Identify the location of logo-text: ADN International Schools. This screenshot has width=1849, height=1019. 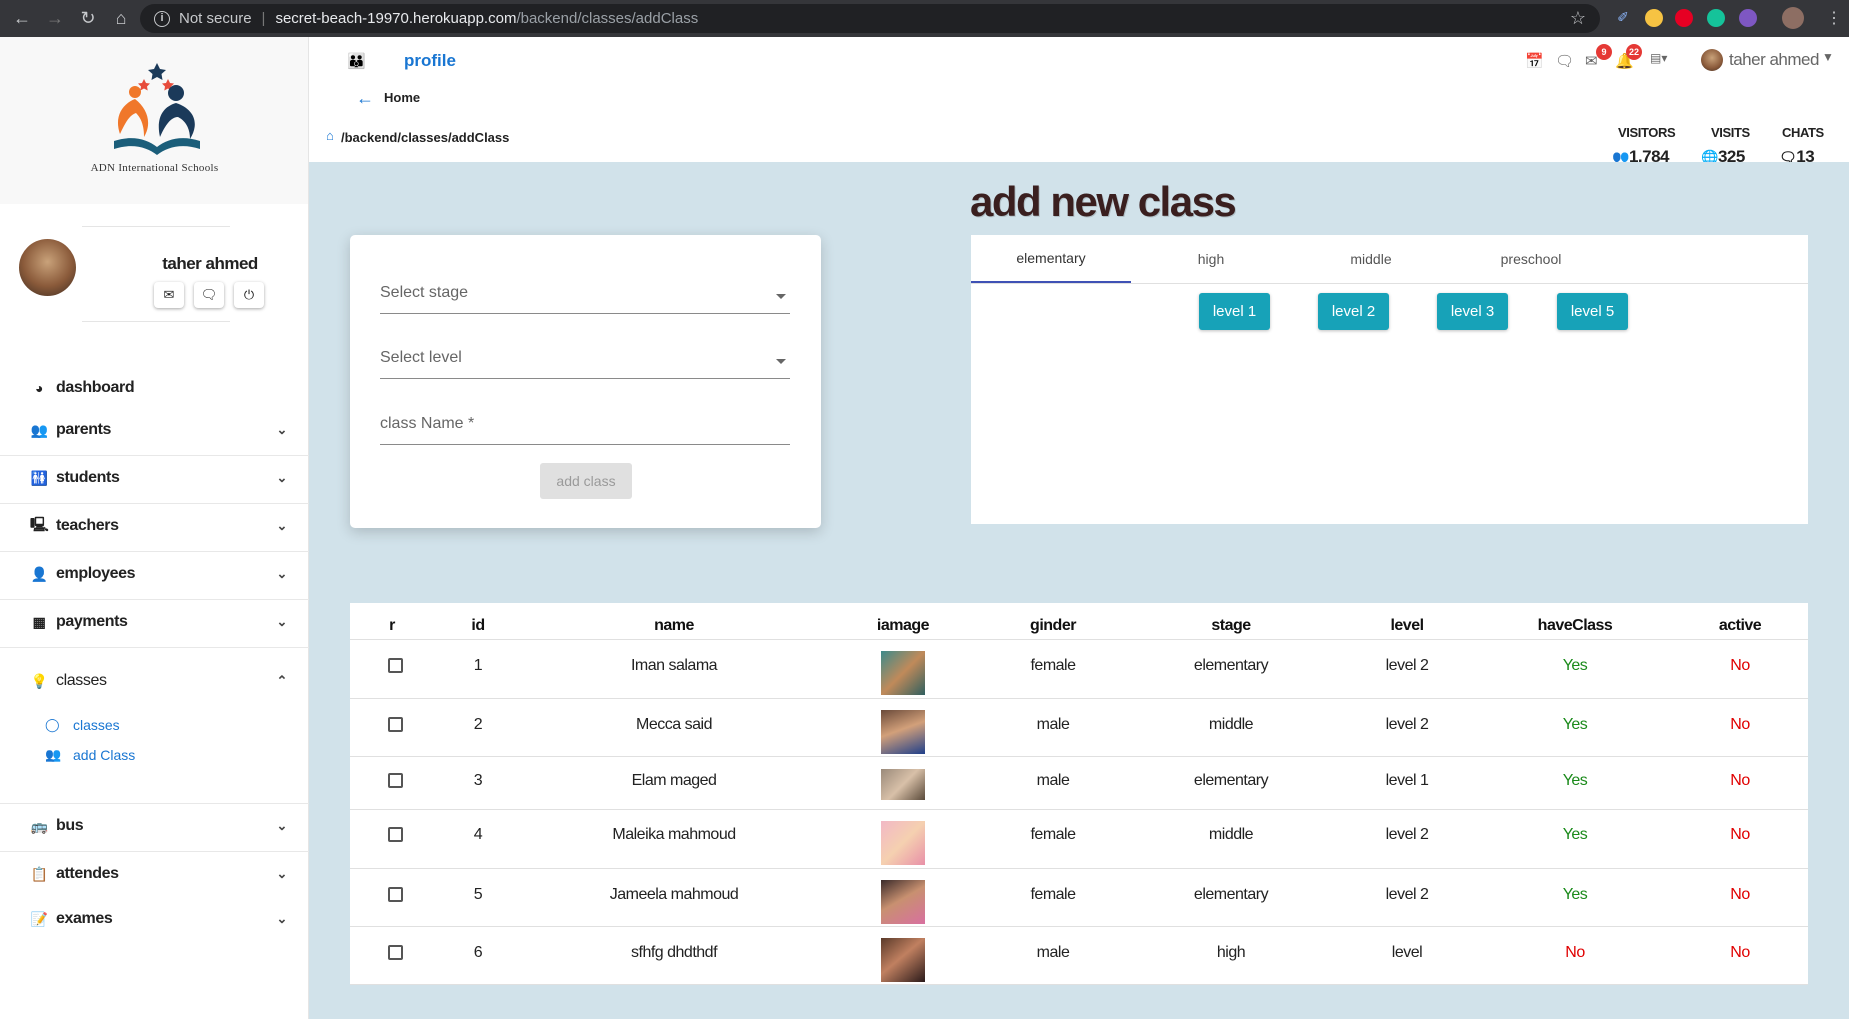
(154, 168).